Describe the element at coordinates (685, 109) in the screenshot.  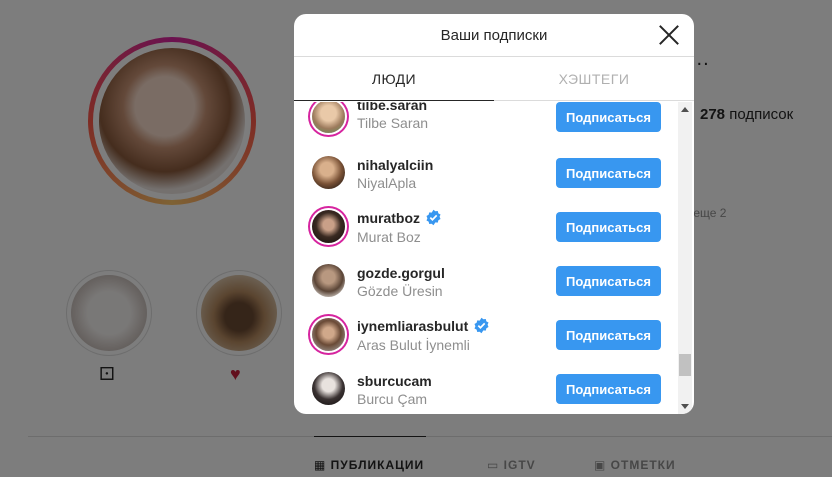
I see `scroll-up-arrow-icon` at that location.